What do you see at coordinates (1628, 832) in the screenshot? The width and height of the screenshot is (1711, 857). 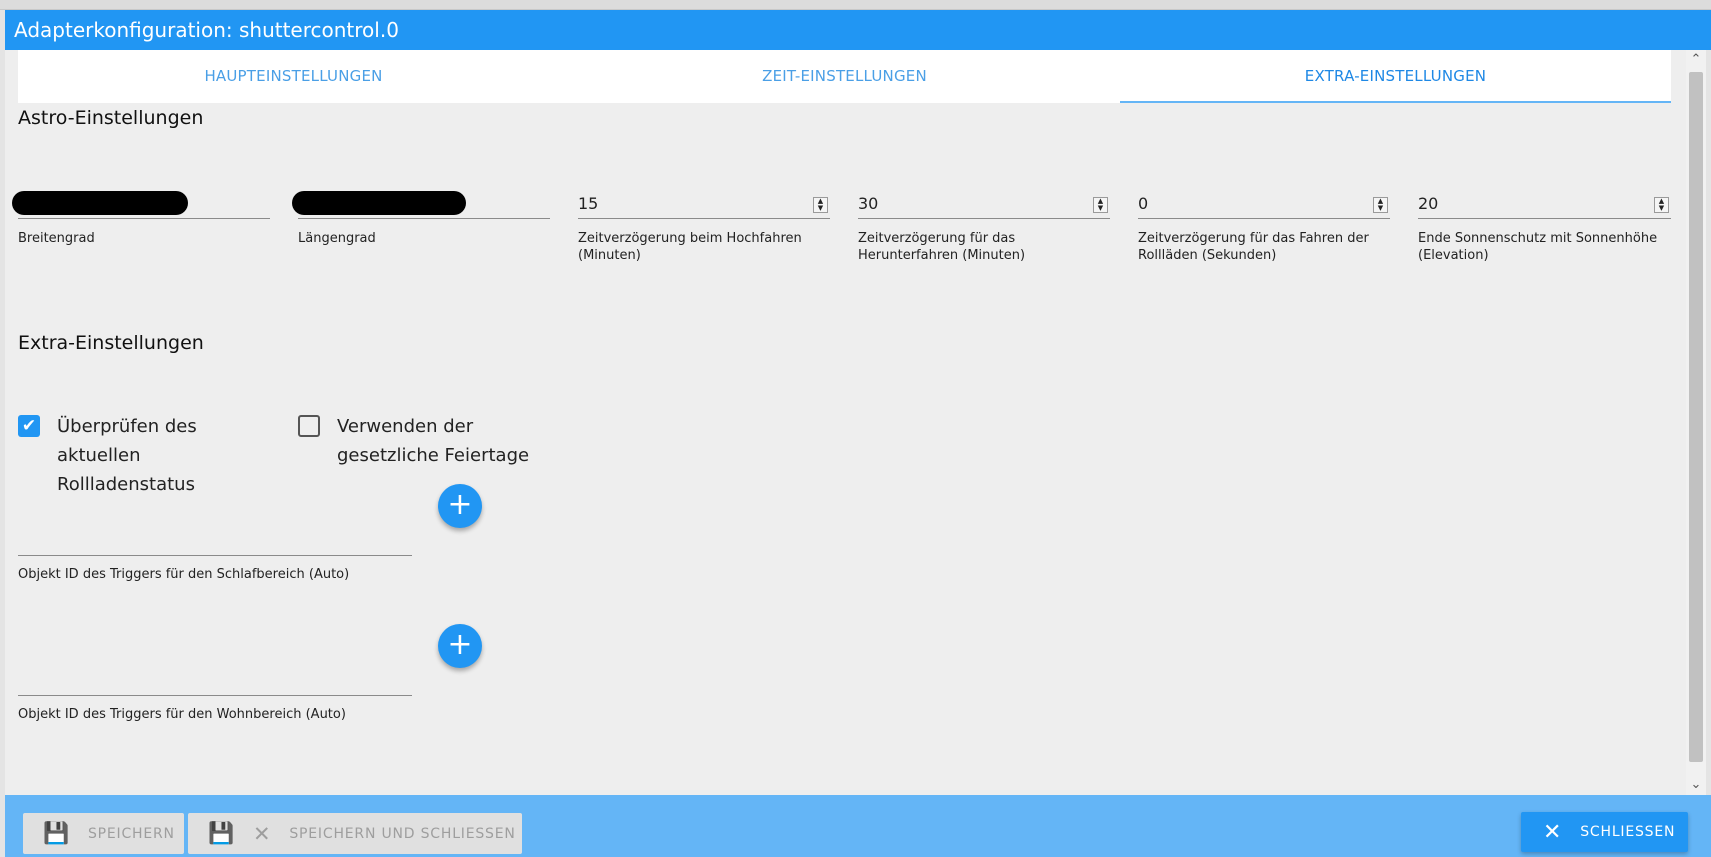 I see `close-button-label: SCHLIESSEN` at bounding box center [1628, 832].